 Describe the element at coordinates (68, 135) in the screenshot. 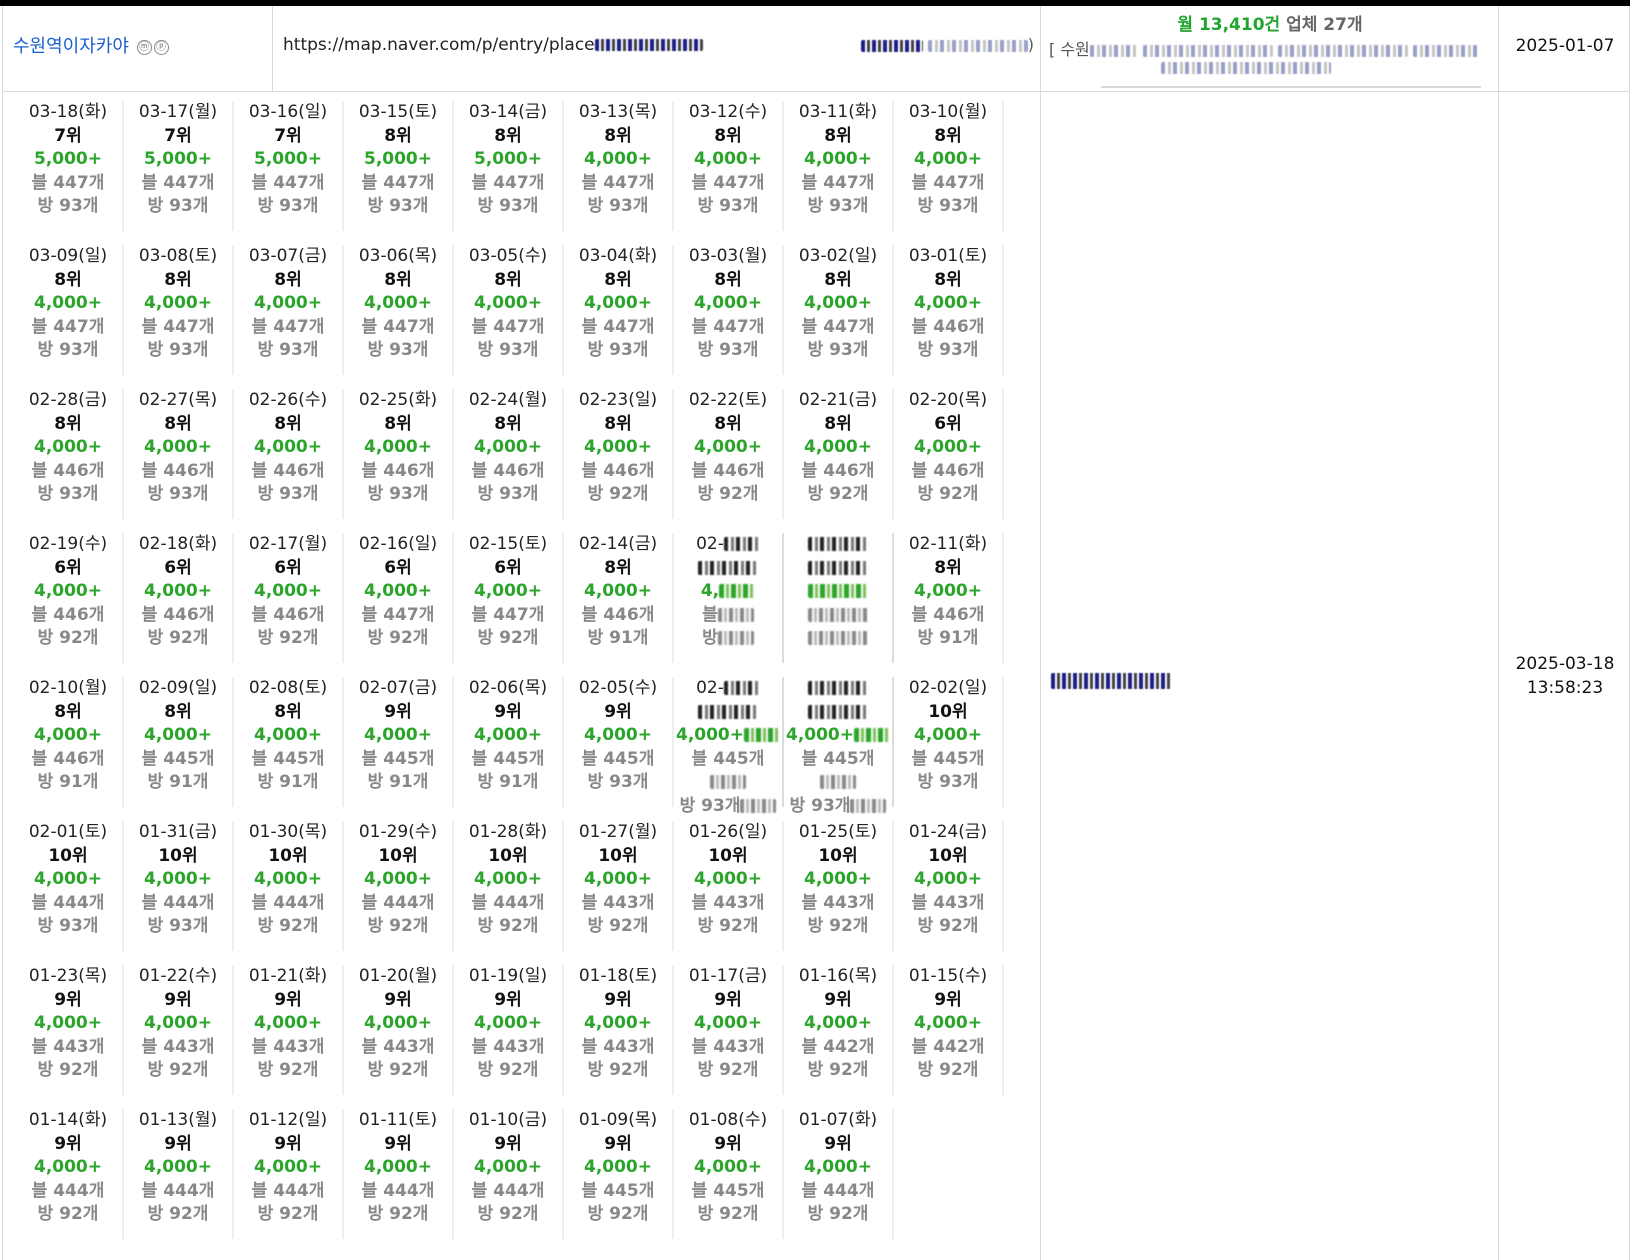

I see `day-rank: 7위` at that location.